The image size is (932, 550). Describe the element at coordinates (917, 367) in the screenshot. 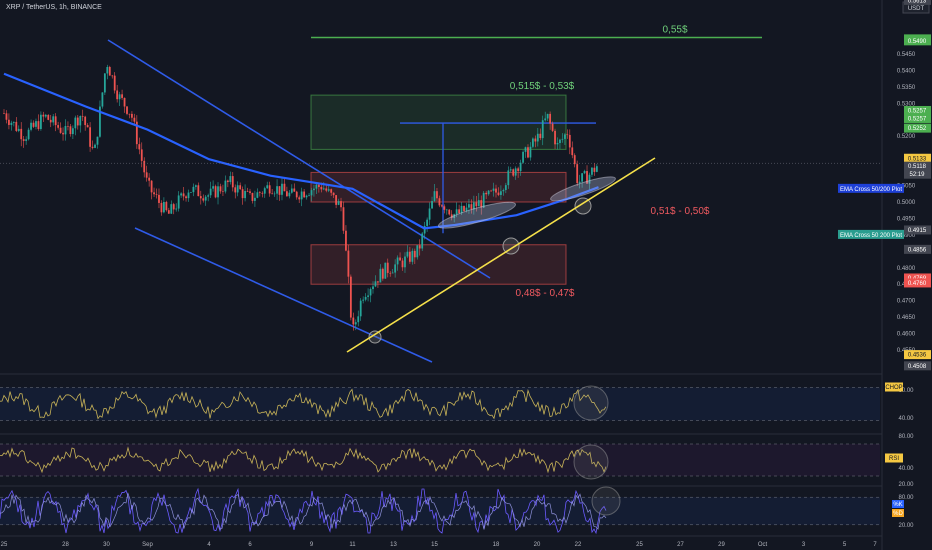

I see `price-tag-label: 0.4508` at that location.